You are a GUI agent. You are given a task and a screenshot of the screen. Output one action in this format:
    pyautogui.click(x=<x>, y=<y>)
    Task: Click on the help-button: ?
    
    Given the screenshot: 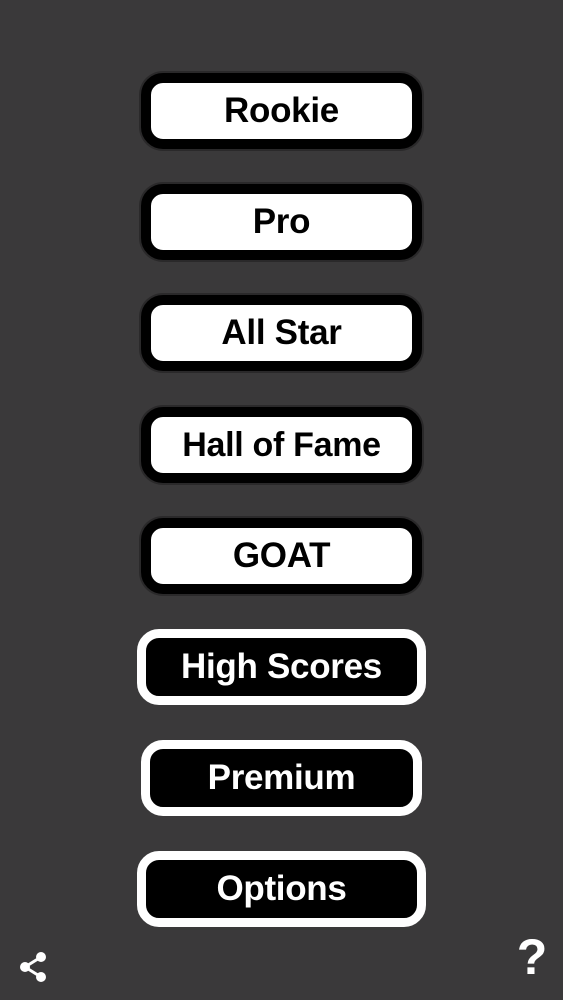 What is the action you would take?
    pyautogui.click(x=532, y=957)
    